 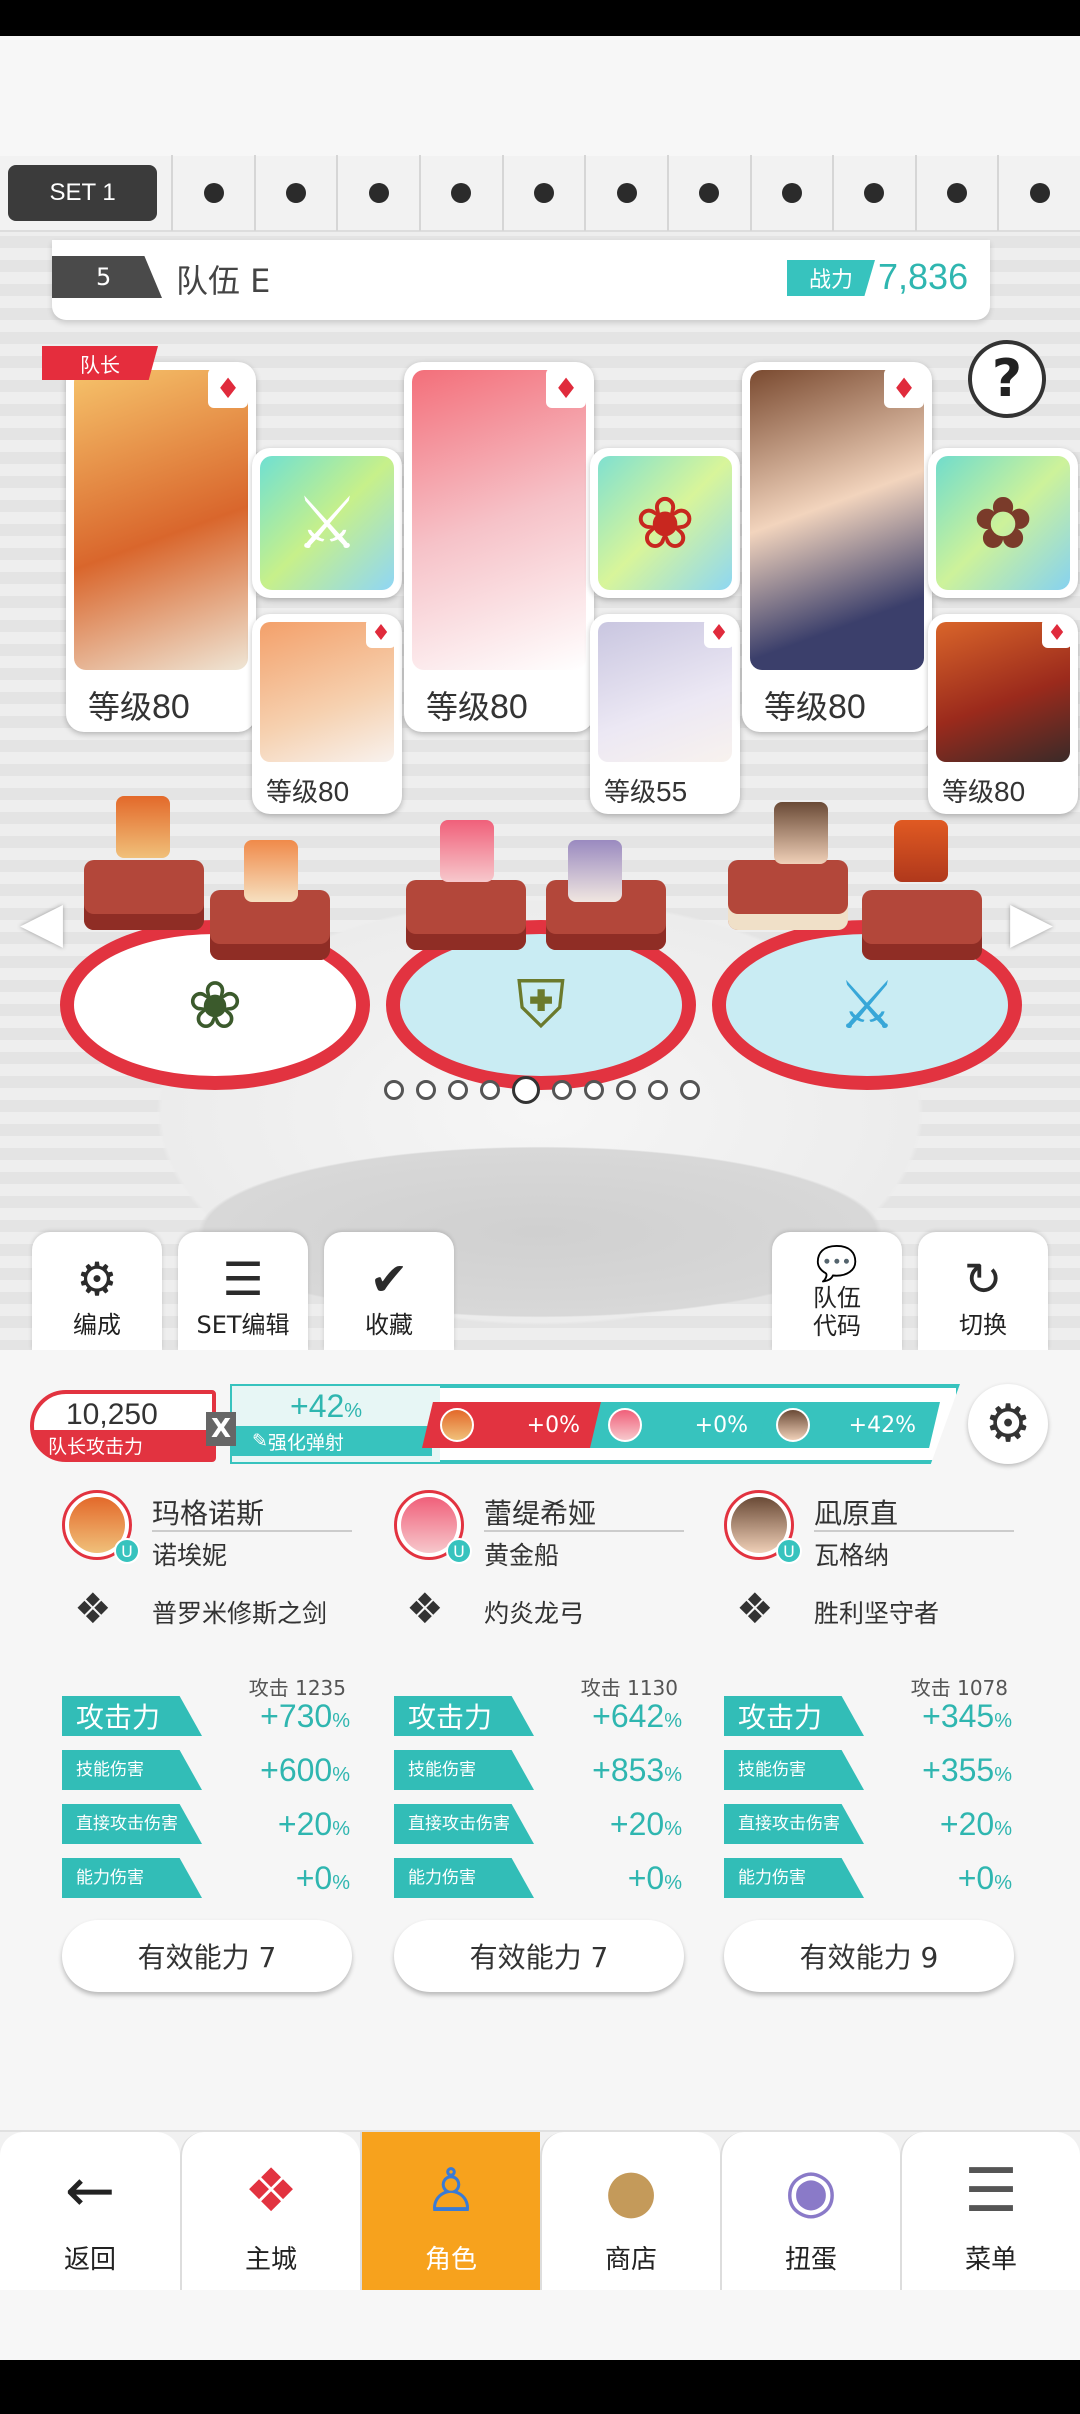 What do you see at coordinates (1008, 1424) in the screenshot?
I see `settings-gear-button: ⚙` at bounding box center [1008, 1424].